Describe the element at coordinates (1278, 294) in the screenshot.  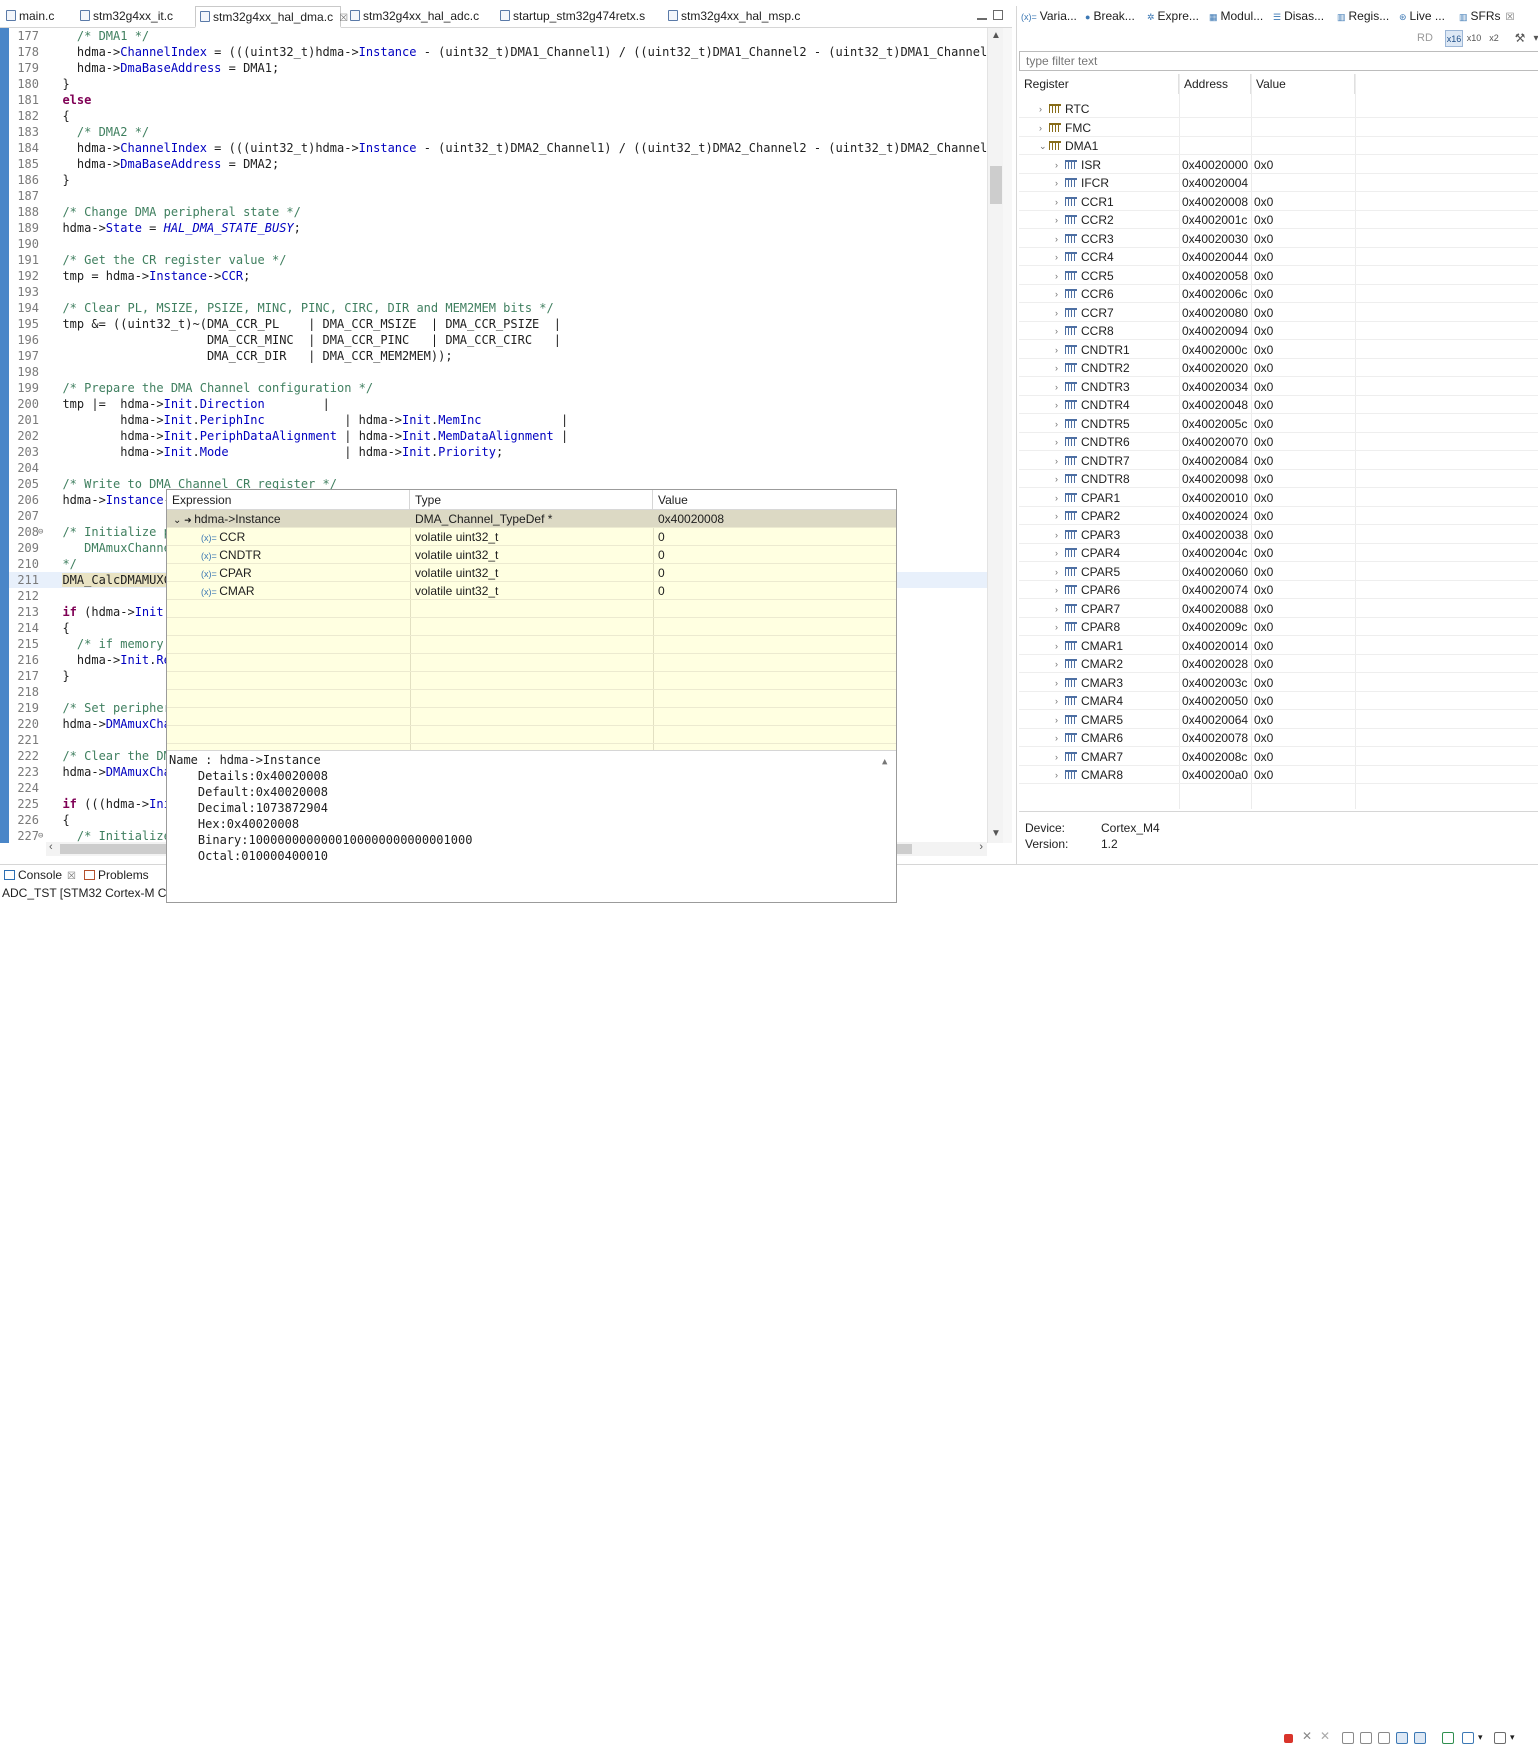
I see `register-row: › CCR6 0x4002006c 0x0` at that location.